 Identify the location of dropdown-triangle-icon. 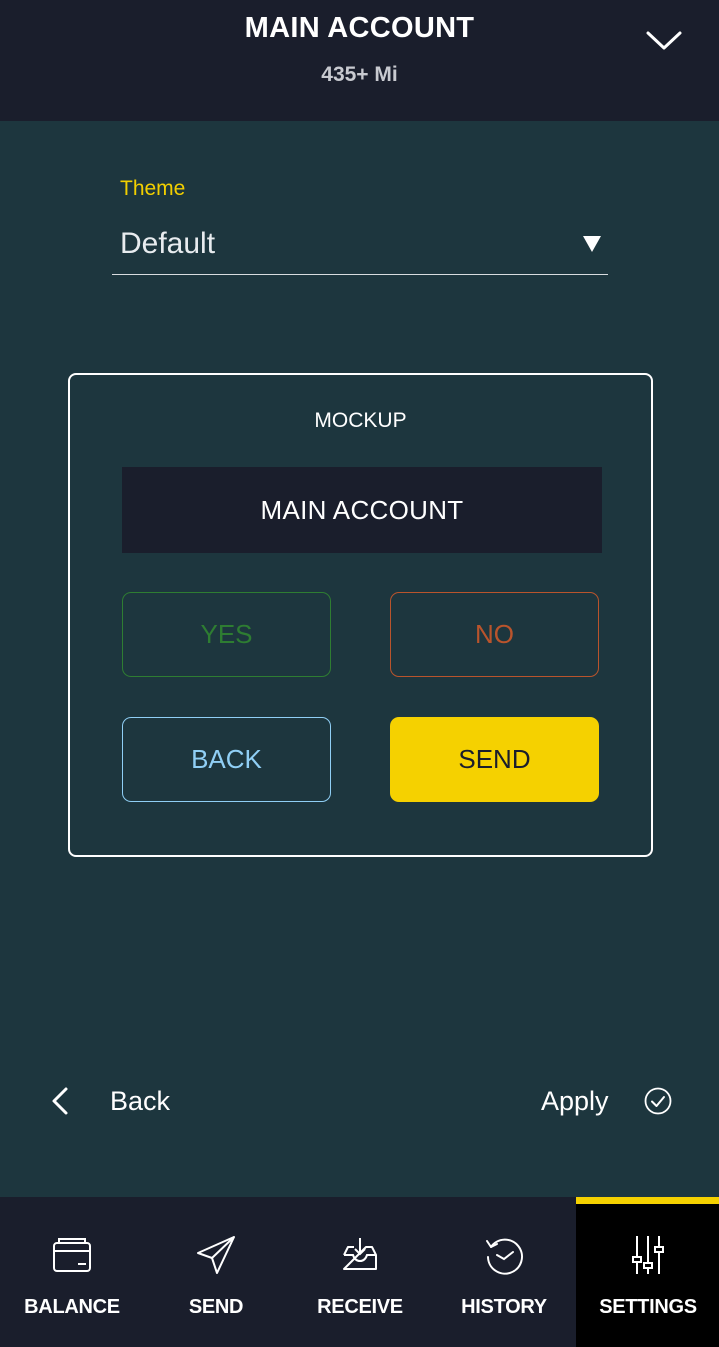
(592, 244).